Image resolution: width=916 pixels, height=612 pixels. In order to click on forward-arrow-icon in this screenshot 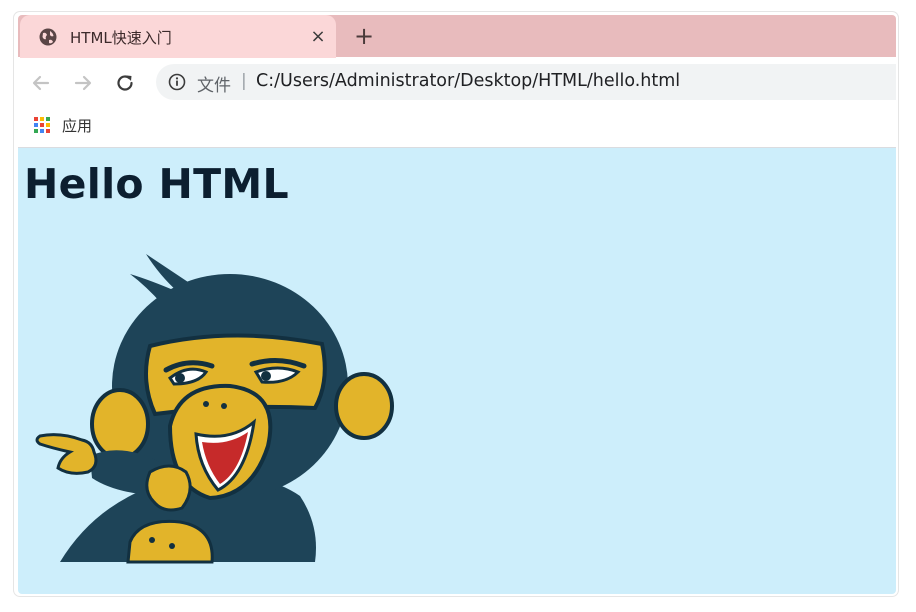, I will do `click(83, 83)`.